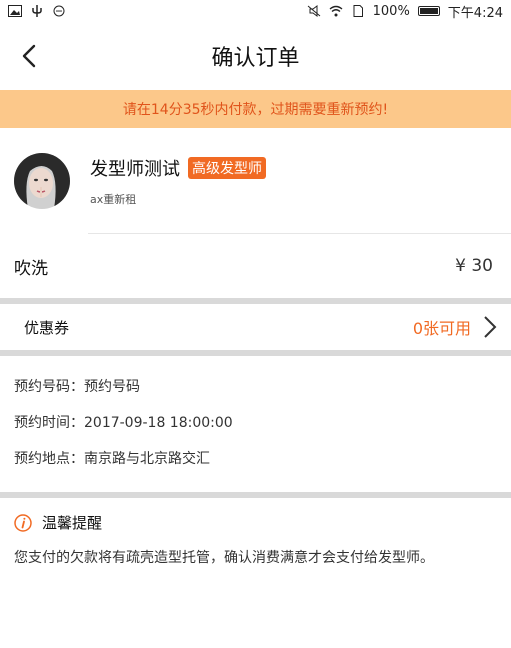  I want to click on title-bar: 确认订单, so click(255, 56).